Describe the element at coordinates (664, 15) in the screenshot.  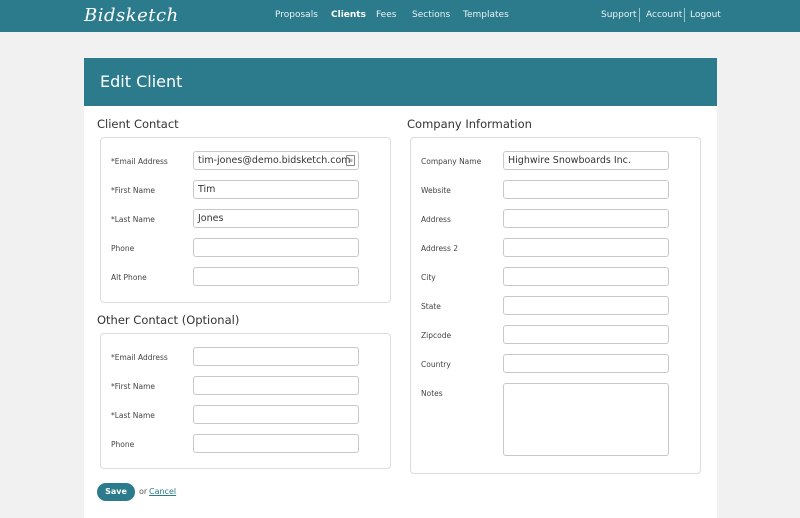
I see `nav-account: Account` at that location.